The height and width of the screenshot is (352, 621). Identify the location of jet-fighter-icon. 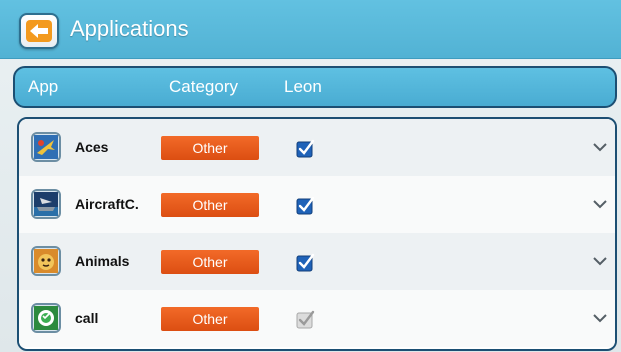
(46, 147).